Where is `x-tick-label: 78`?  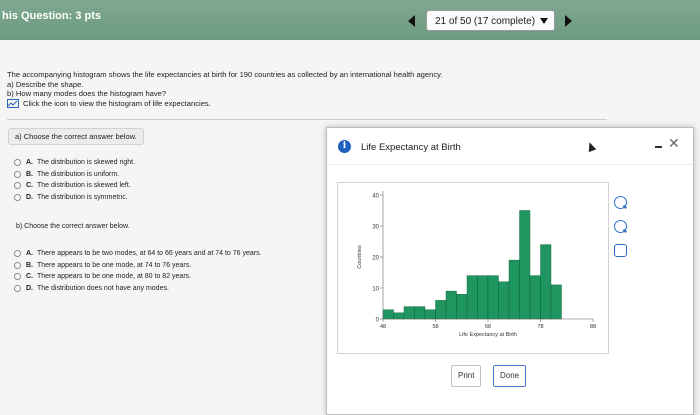 x-tick-label: 78 is located at coordinates (540, 327).